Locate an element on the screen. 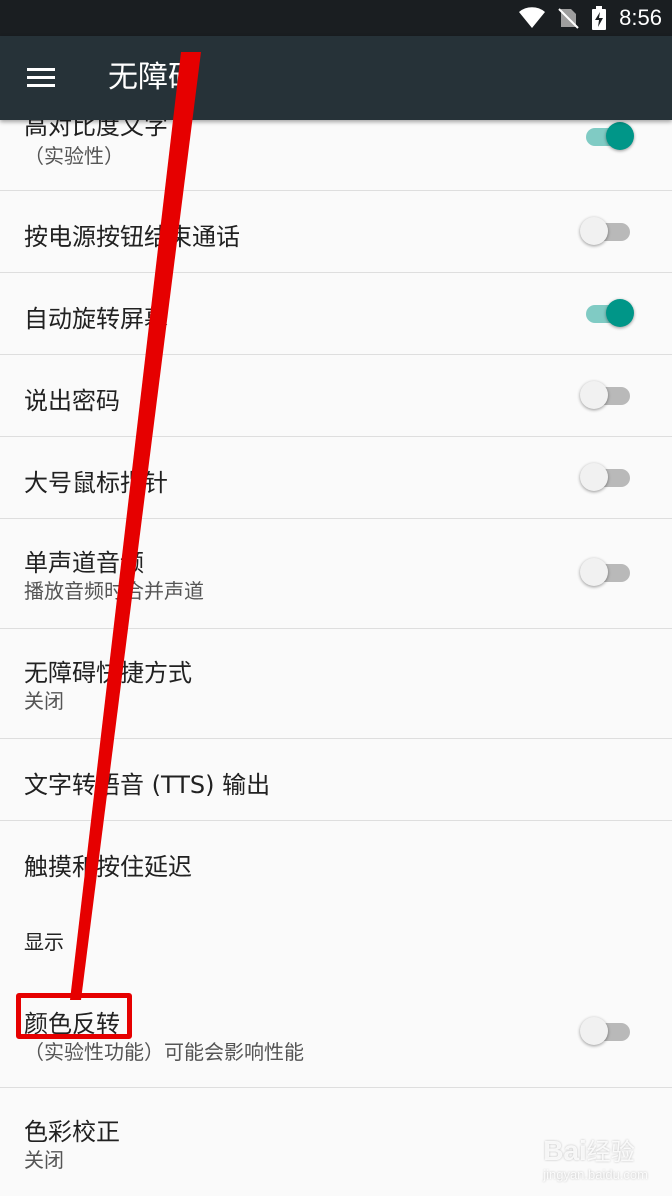  setting-auto-rotate: 自动旋转屏幕 is located at coordinates (336, 314).